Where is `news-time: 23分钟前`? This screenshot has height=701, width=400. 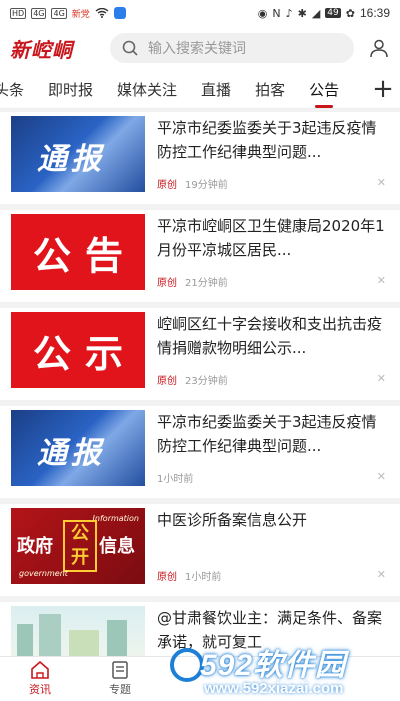
news-time: 23分钟前 is located at coordinates (206, 381).